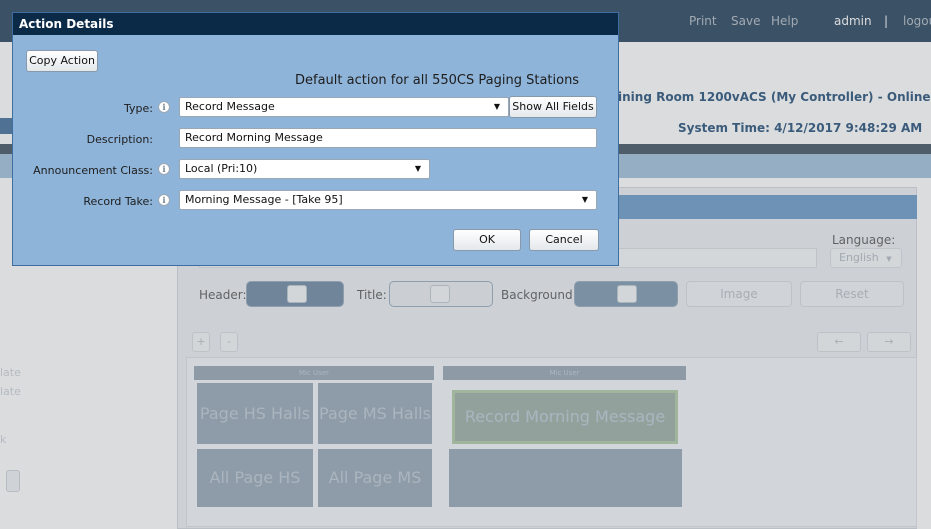 This screenshot has width=931, height=529. Describe the element at coordinates (62, 61) in the screenshot. I see `copy-action-button: Copy Action` at that location.